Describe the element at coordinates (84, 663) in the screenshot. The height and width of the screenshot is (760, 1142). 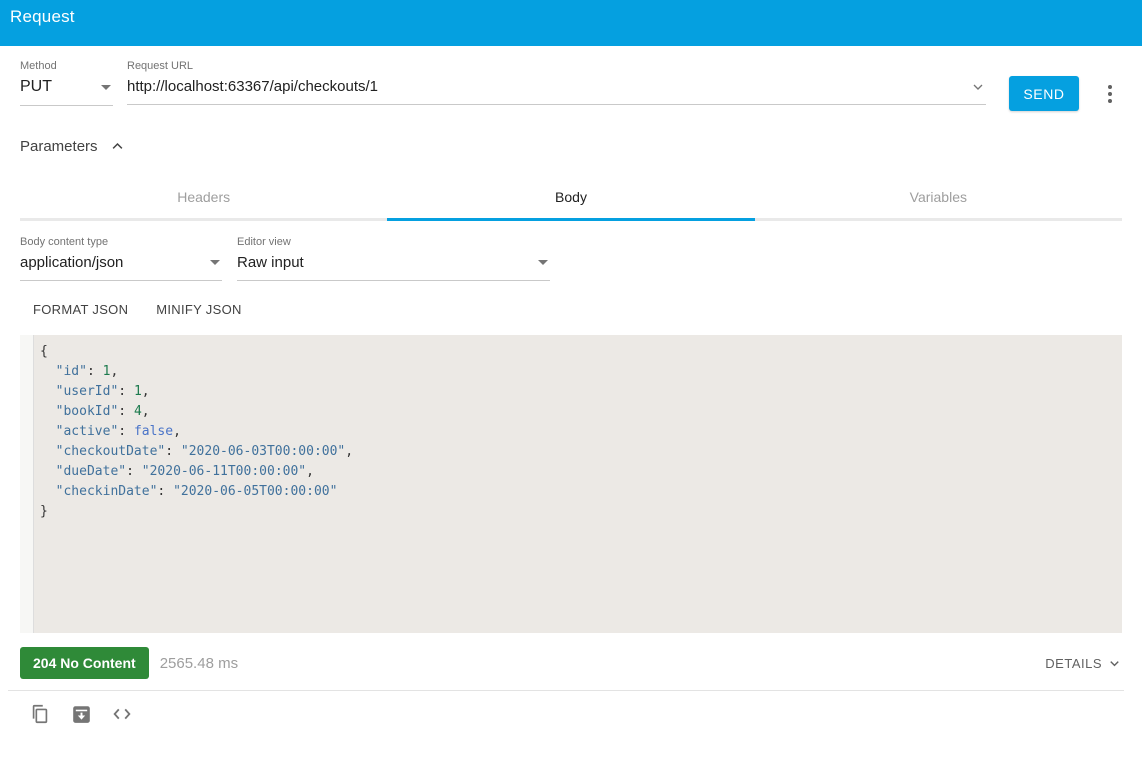
I see `status-badge: 204 No Content` at that location.